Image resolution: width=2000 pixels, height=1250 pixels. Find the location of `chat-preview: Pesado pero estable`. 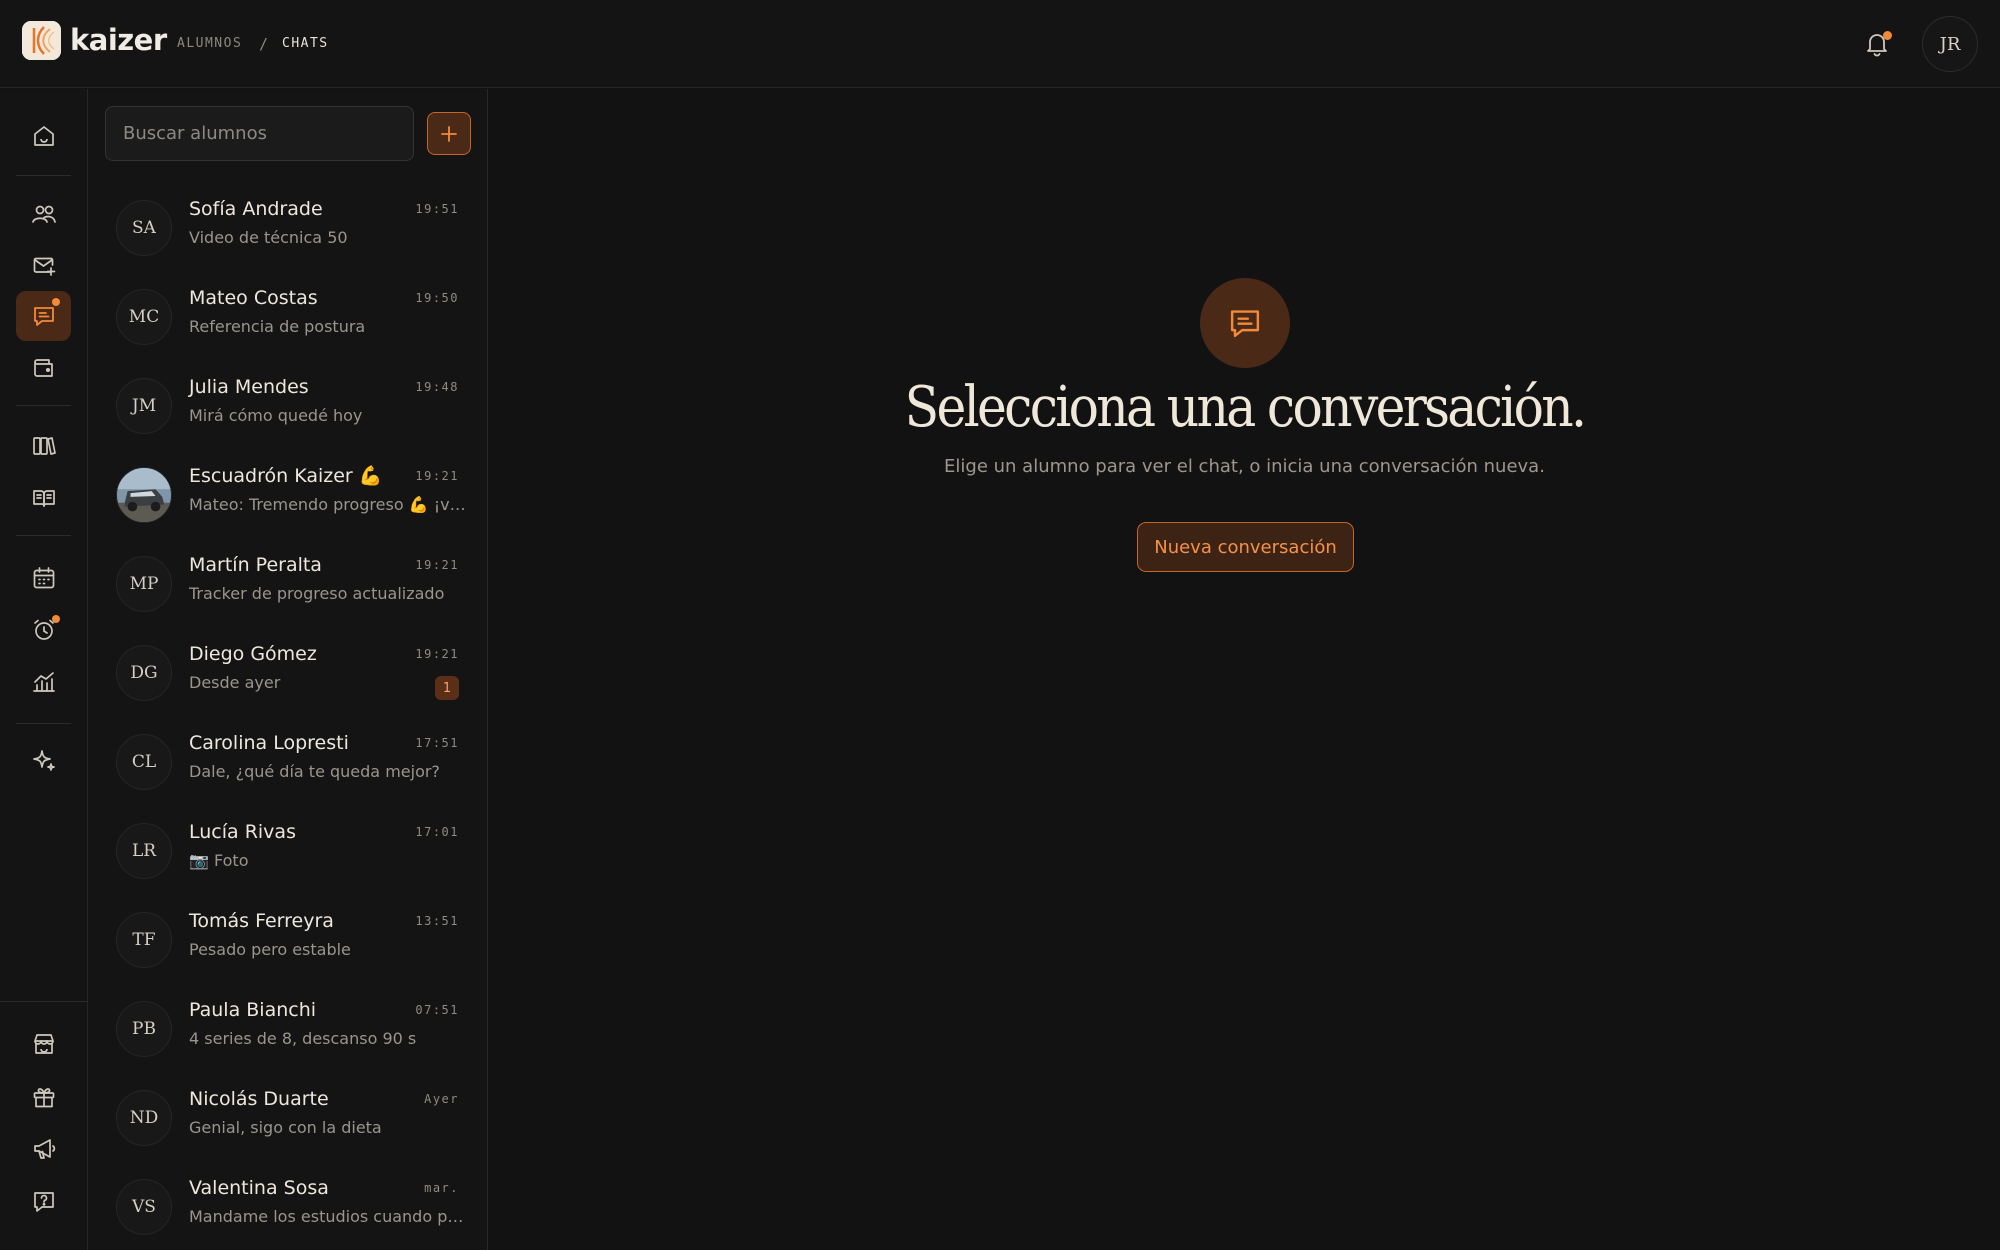

chat-preview: Pesado pero estable is located at coordinates (270, 949).